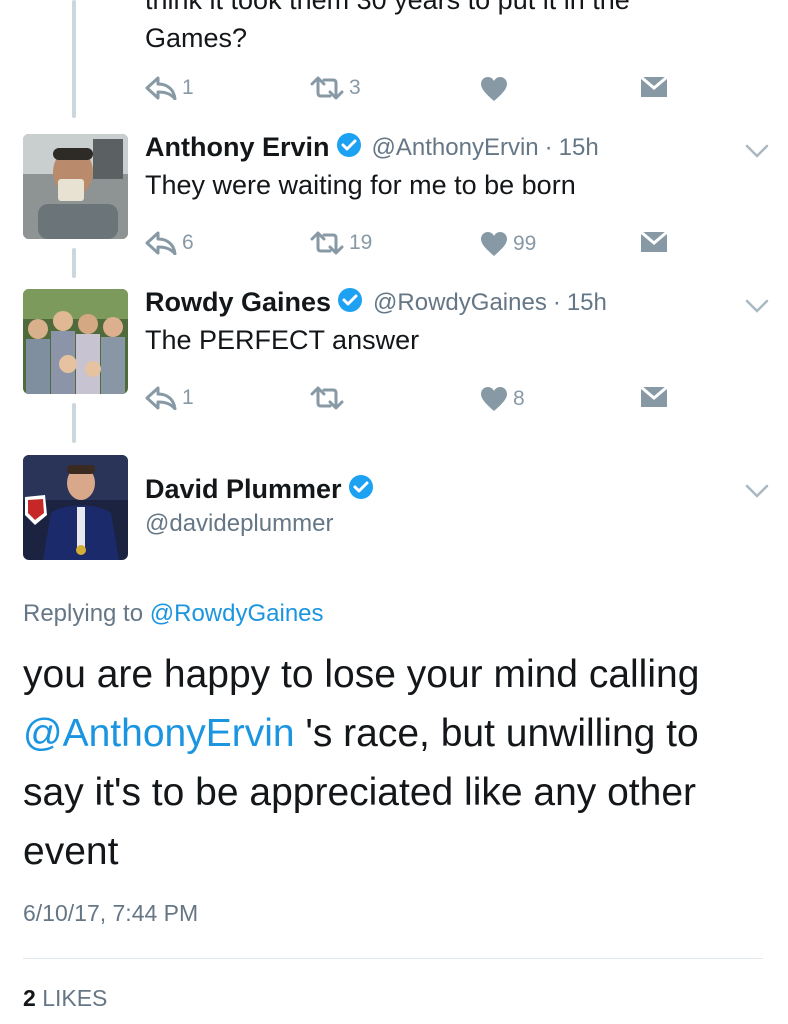 The width and height of the screenshot is (788, 1024). I want to click on tweet-text: They were waiting for me to be born, so click(360, 185).